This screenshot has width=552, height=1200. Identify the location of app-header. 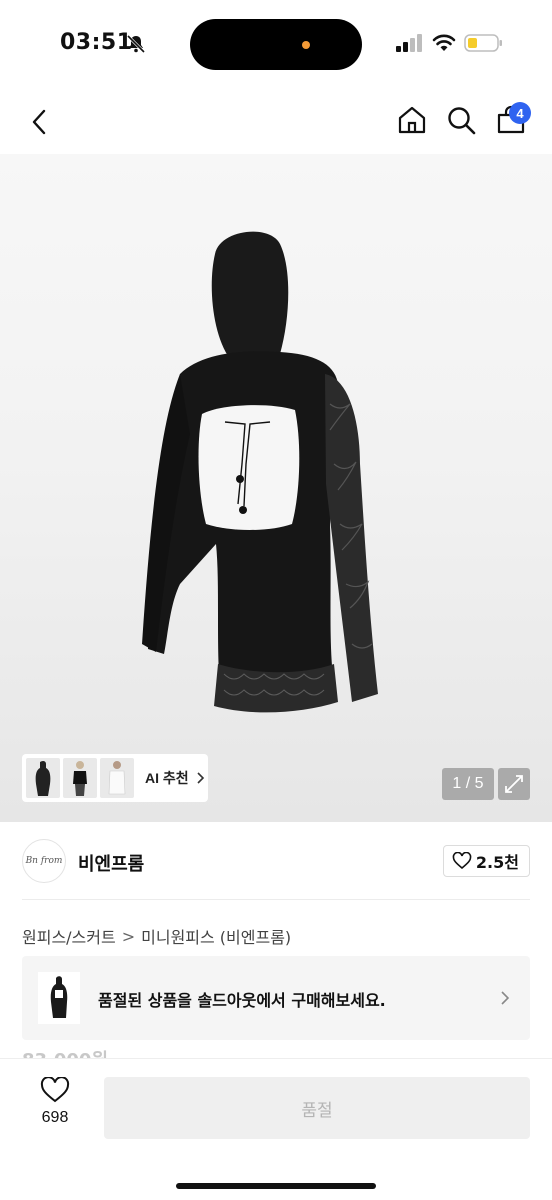
(276, 122).